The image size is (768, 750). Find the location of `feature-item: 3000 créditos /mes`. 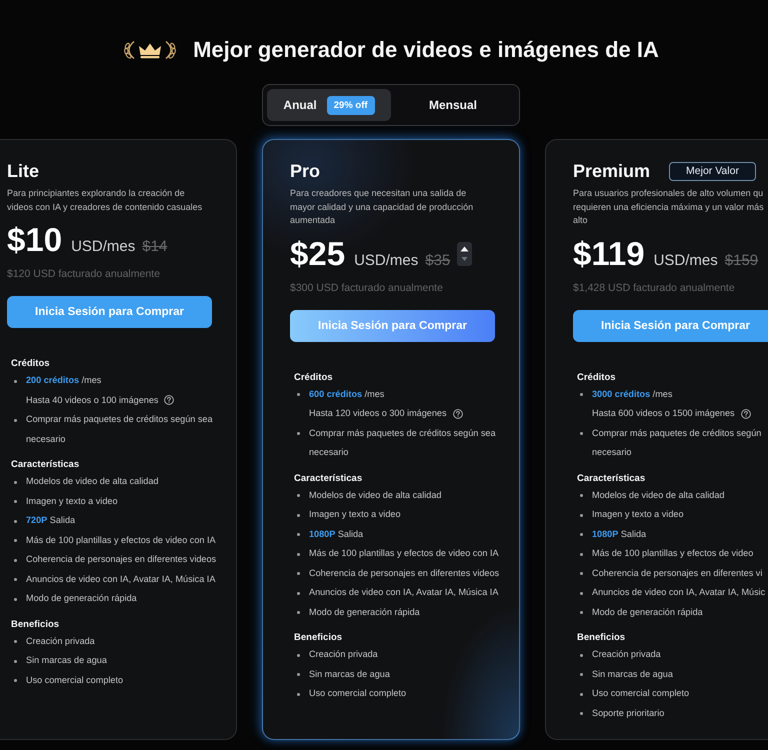

feature-item: 3000 créditos /mes is located at coordinates (632, 393).